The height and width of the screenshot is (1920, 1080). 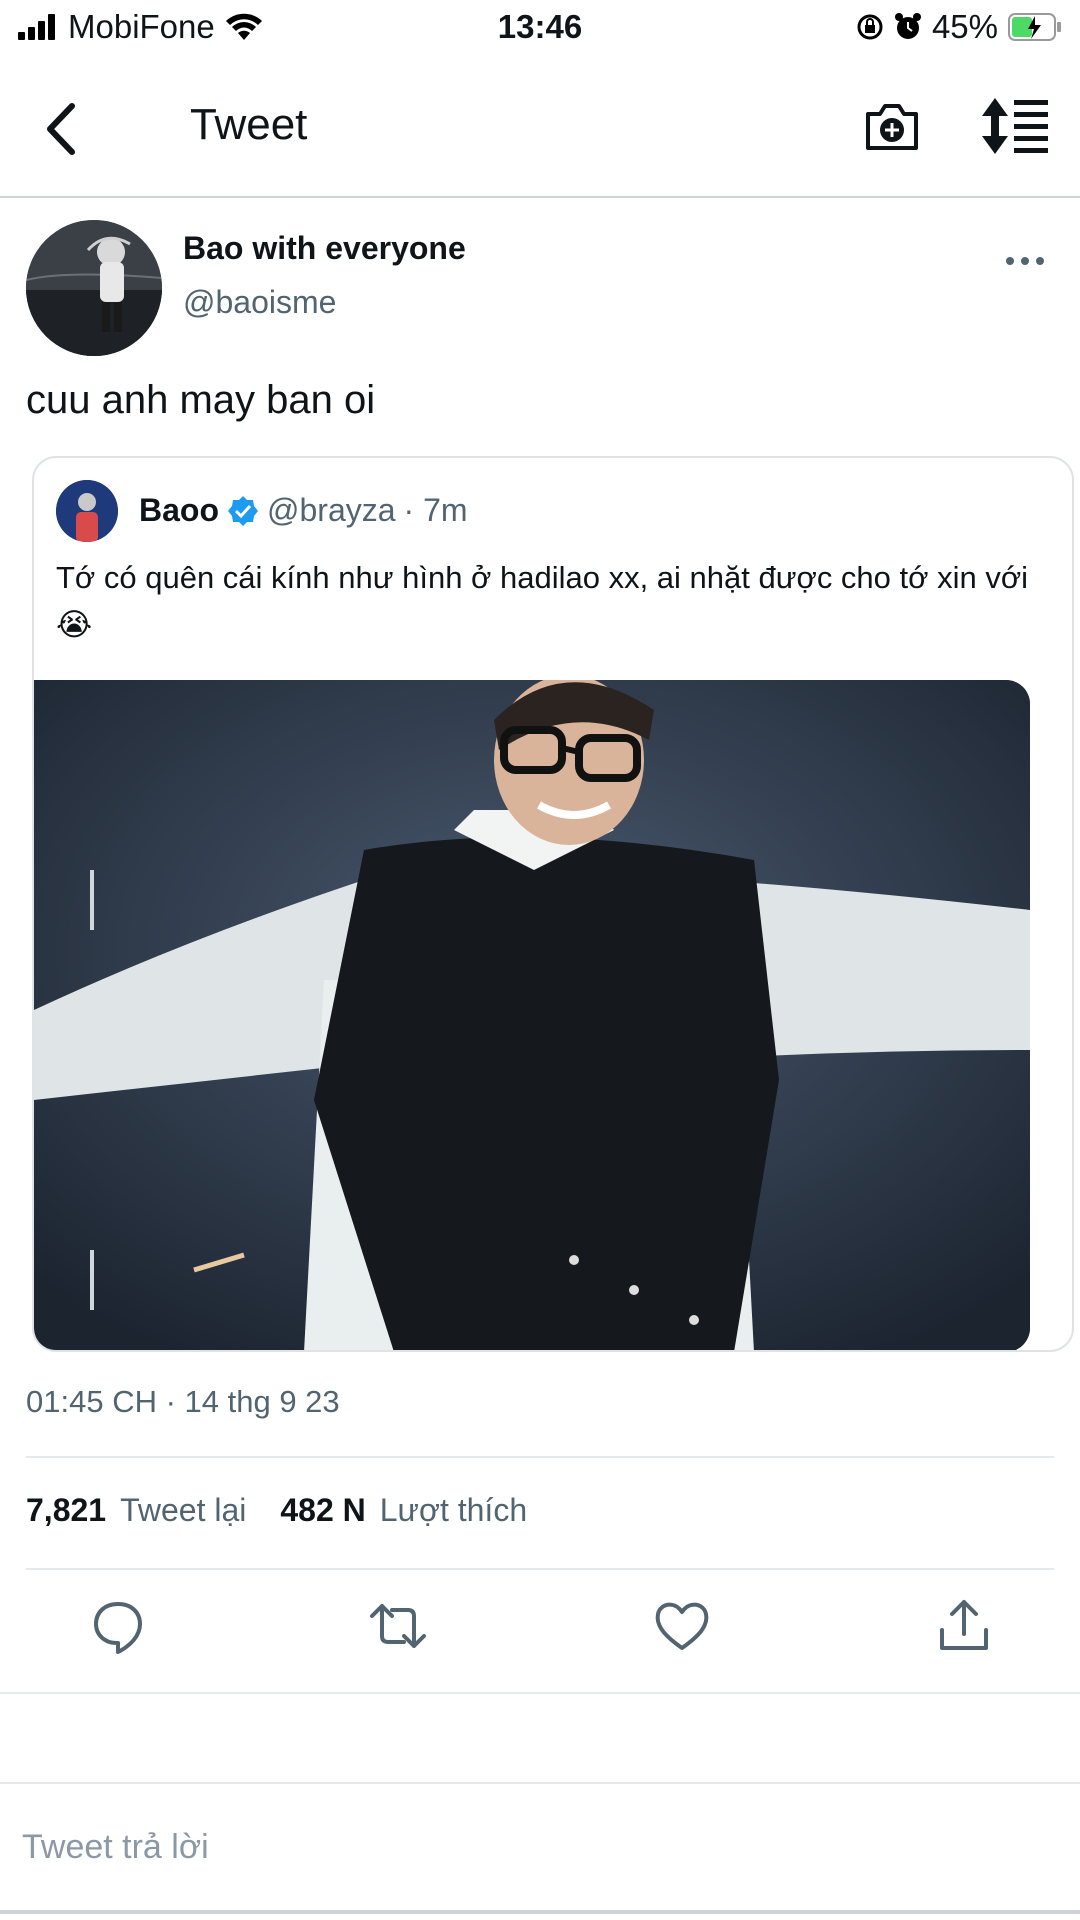 What do you see at coordinates (540, 134) in the screenshot?
I see `nav-bar: Tweet` at bounding box center [540, 134].